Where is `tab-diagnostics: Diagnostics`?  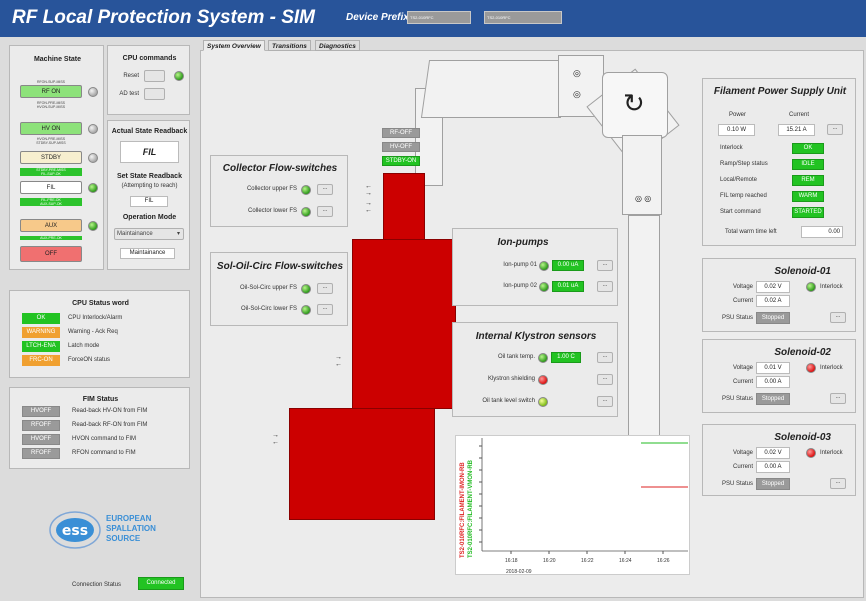
tab-diagnostics: Diagnostics is located at coordinates (337, 45).